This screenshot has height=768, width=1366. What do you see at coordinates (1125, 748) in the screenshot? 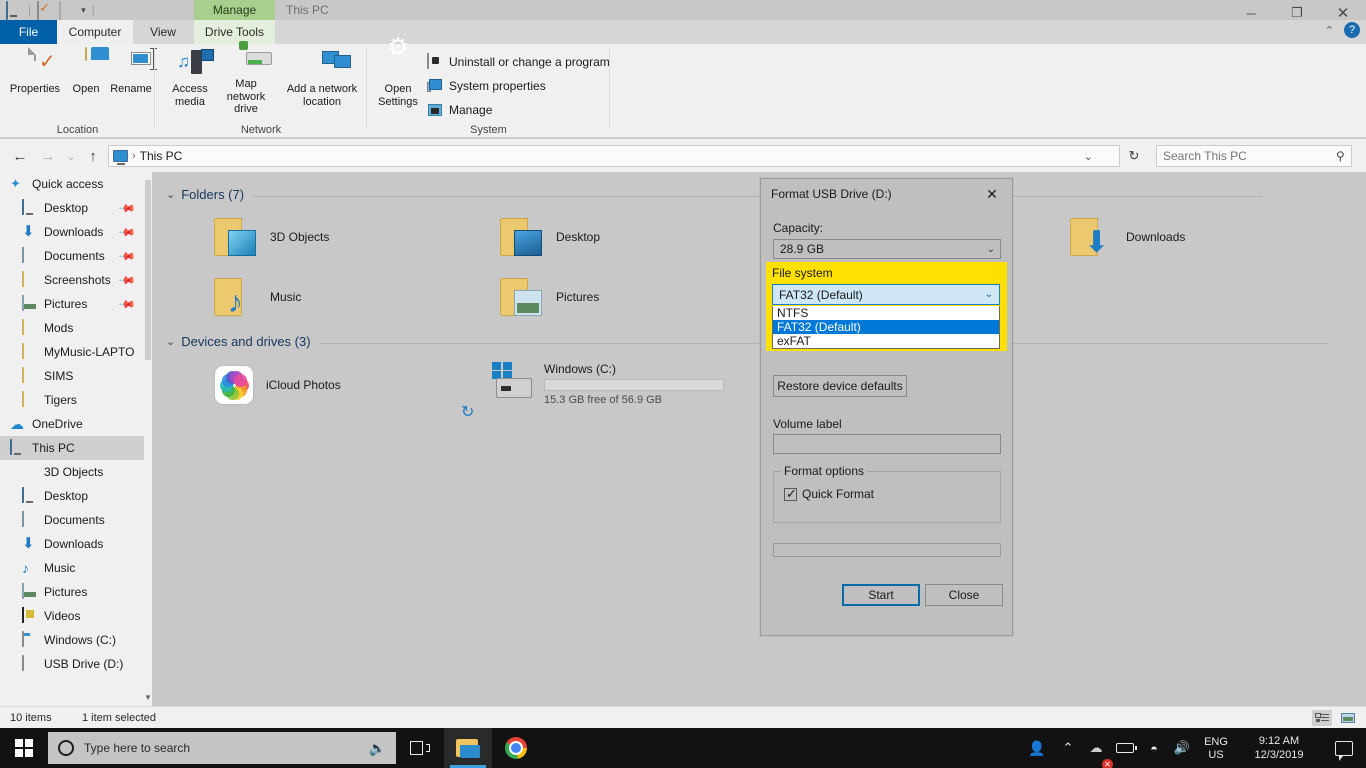
I see `battery-icon` at bounding box center [1125, 748].